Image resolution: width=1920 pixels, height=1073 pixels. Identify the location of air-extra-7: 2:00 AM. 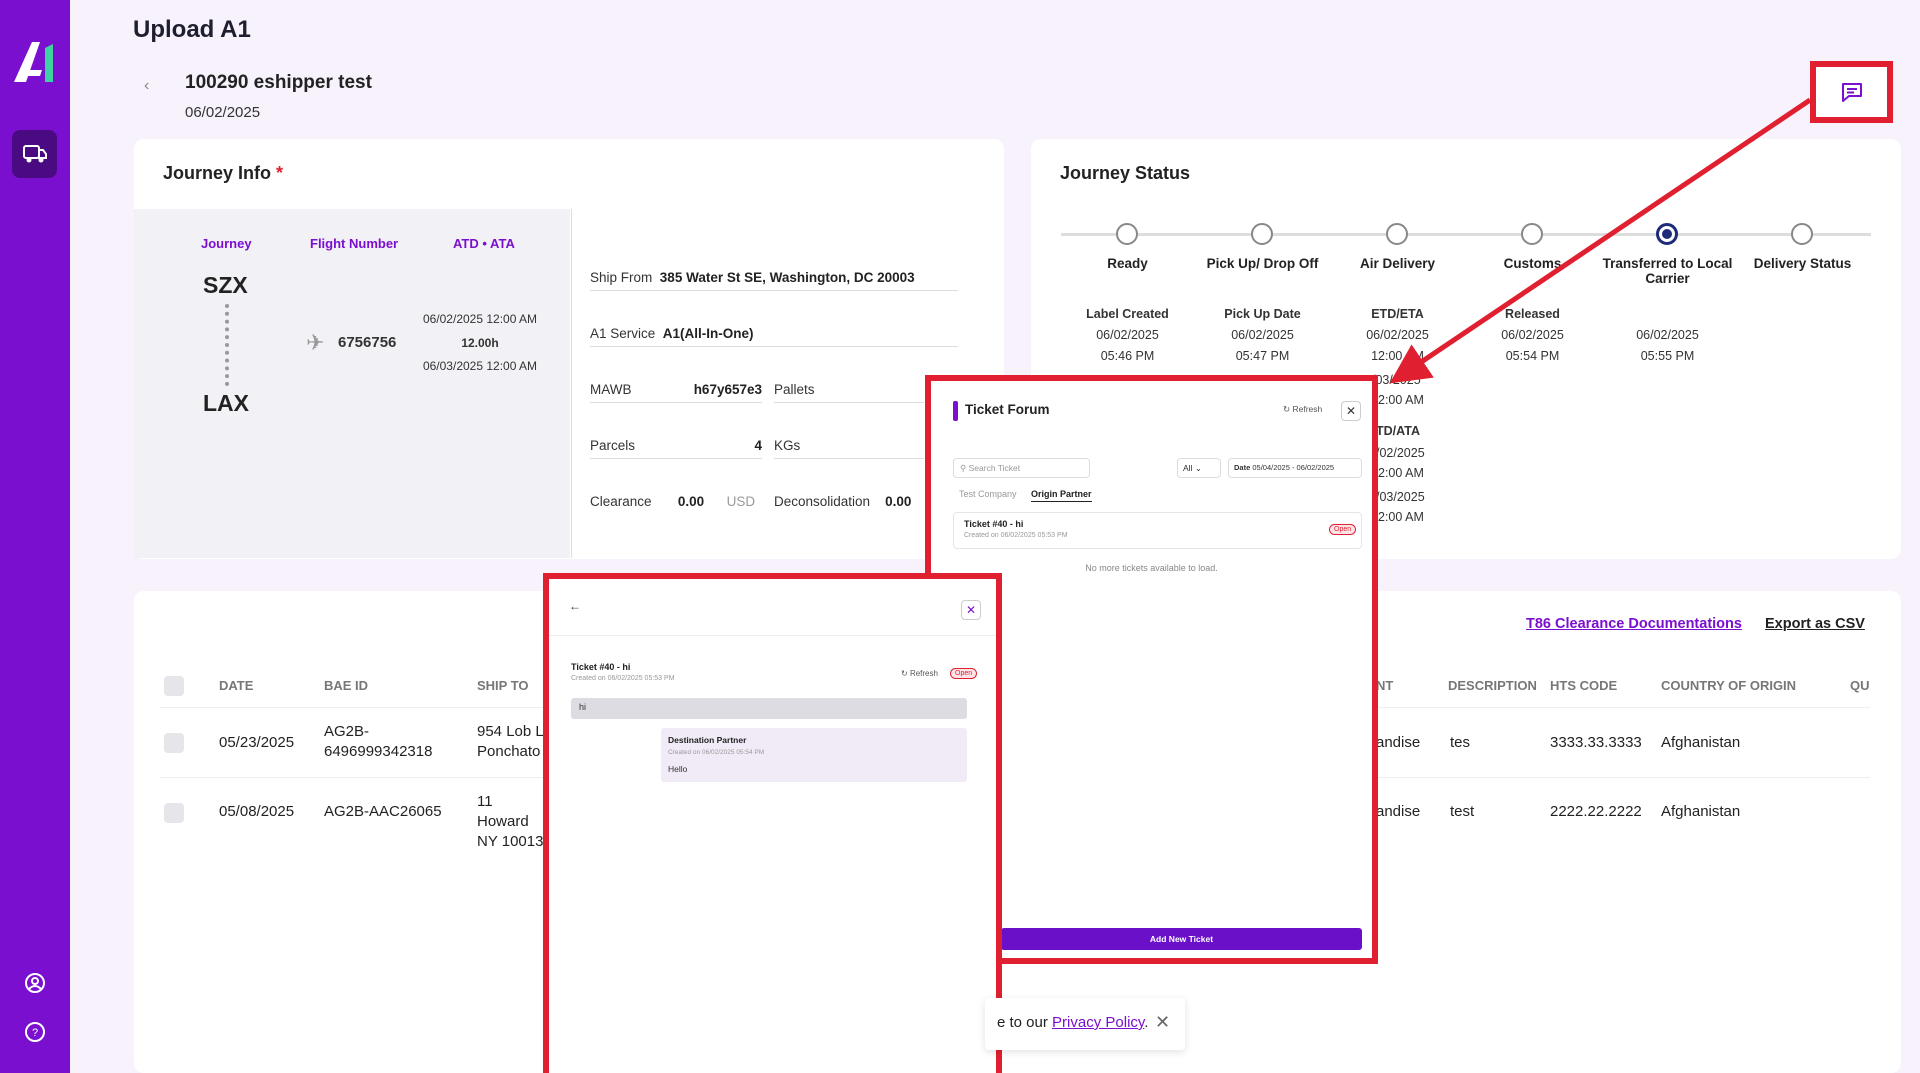
(1401, 517).